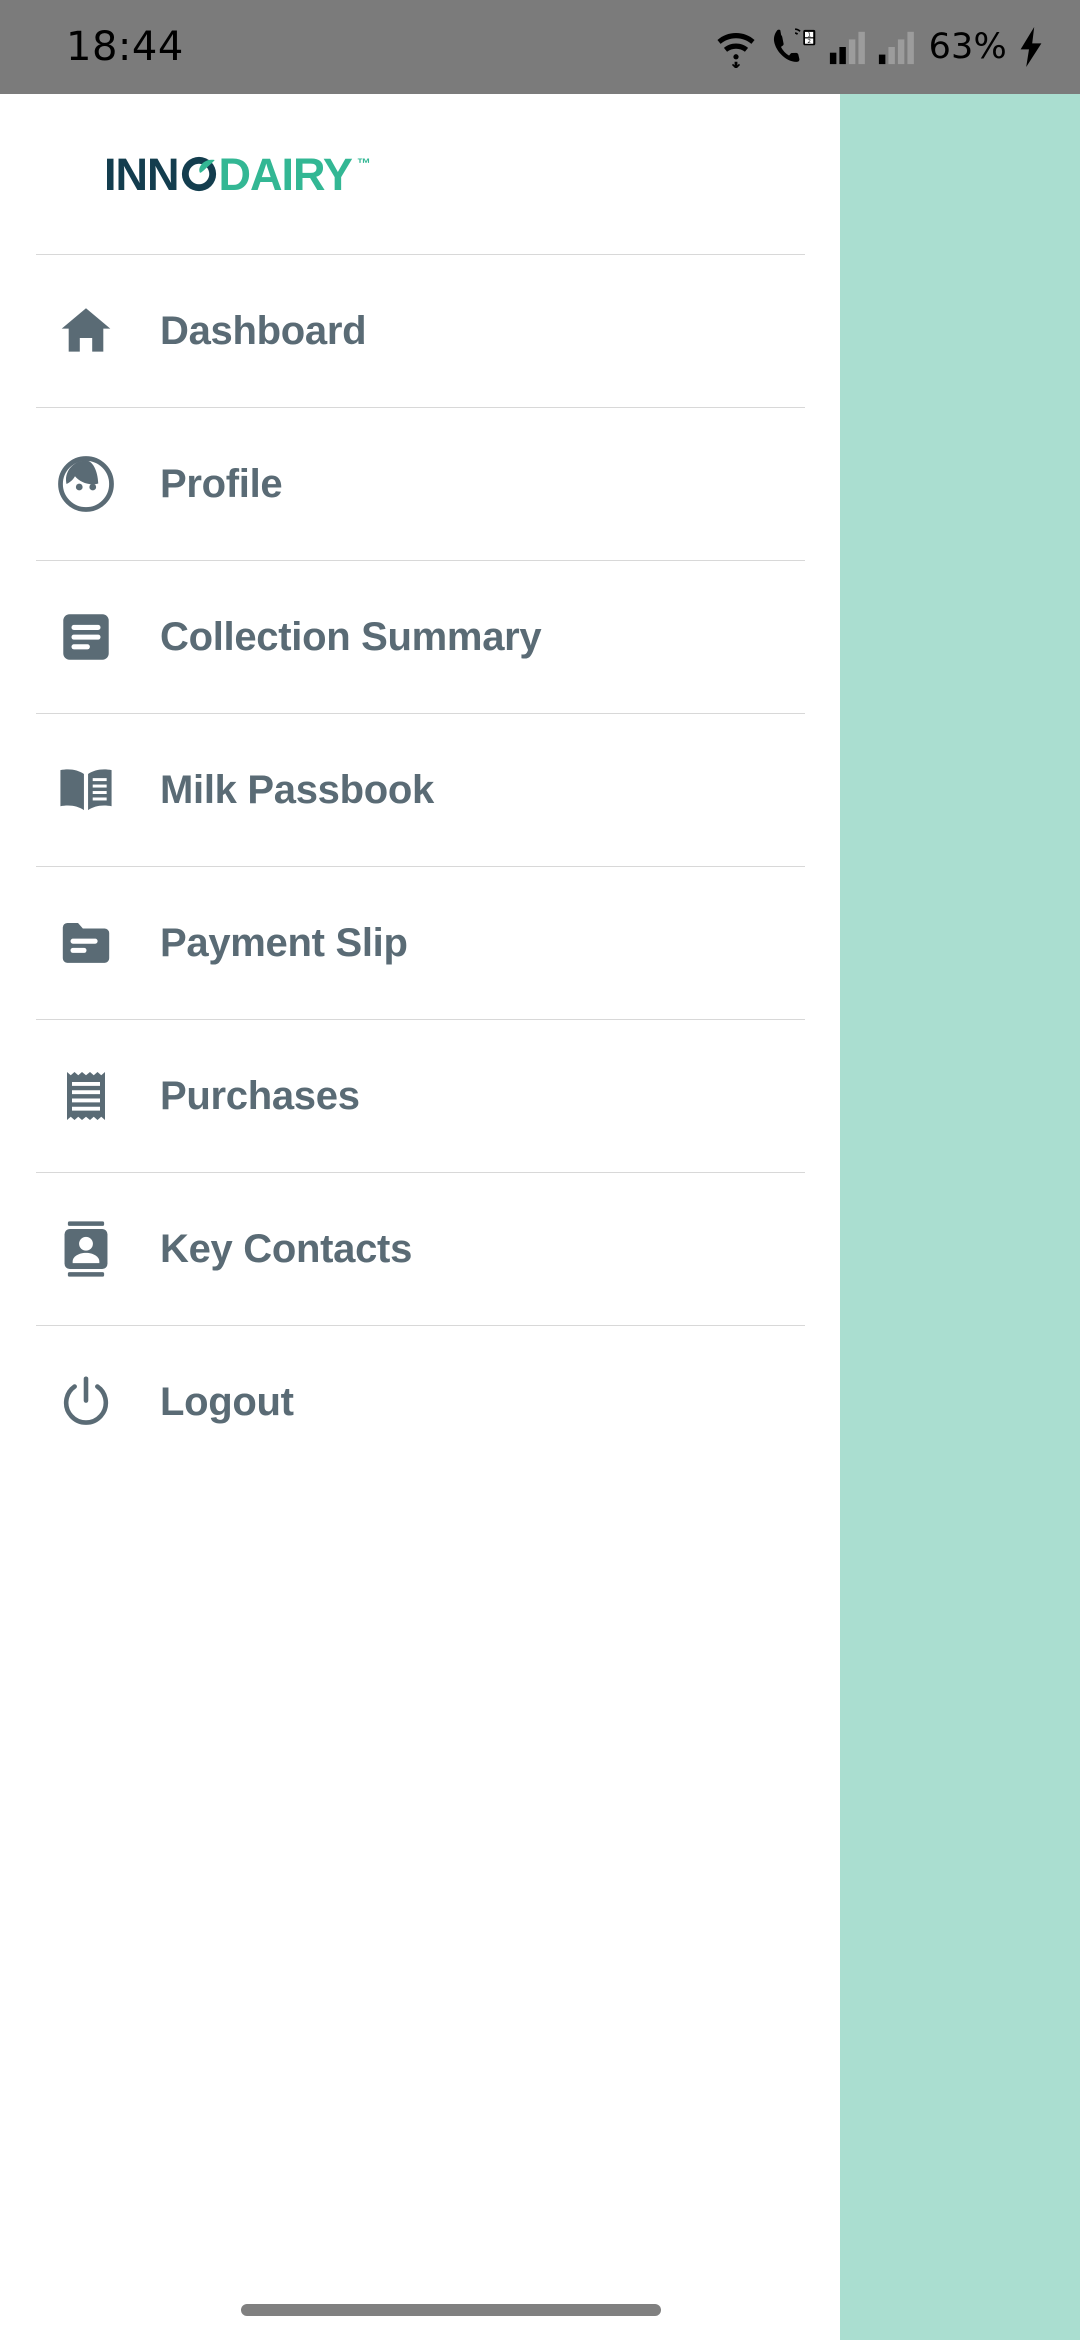 The width and height of the screenshot is (1080, 2340). I want to click on open-book-icon, so click(86, 790).